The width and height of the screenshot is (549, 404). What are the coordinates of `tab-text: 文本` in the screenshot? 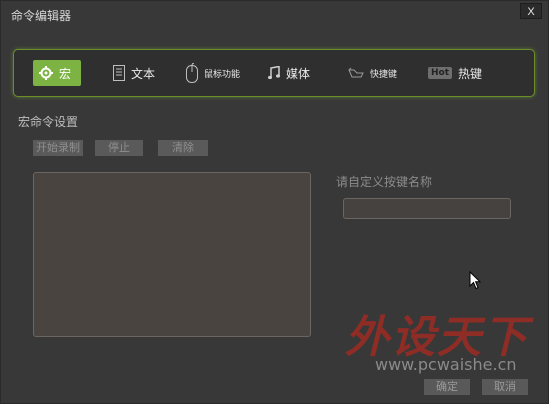 It's located at (134, 73).